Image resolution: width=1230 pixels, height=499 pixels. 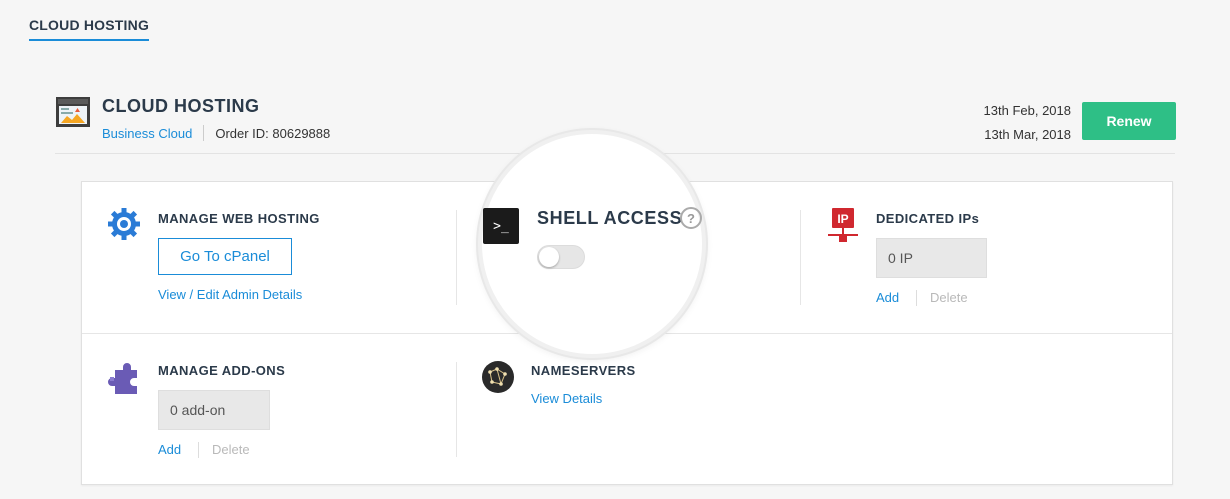 I want to click on delete-ip-link: Delete, so click(x=949, y=297).